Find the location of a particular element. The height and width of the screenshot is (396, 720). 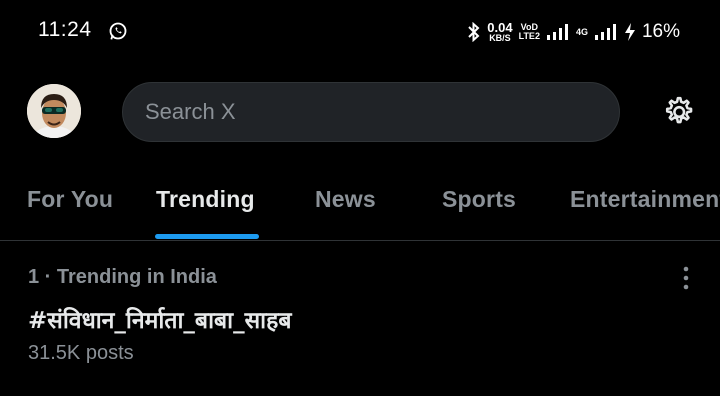

search-box is located at coordinates (371, 112).